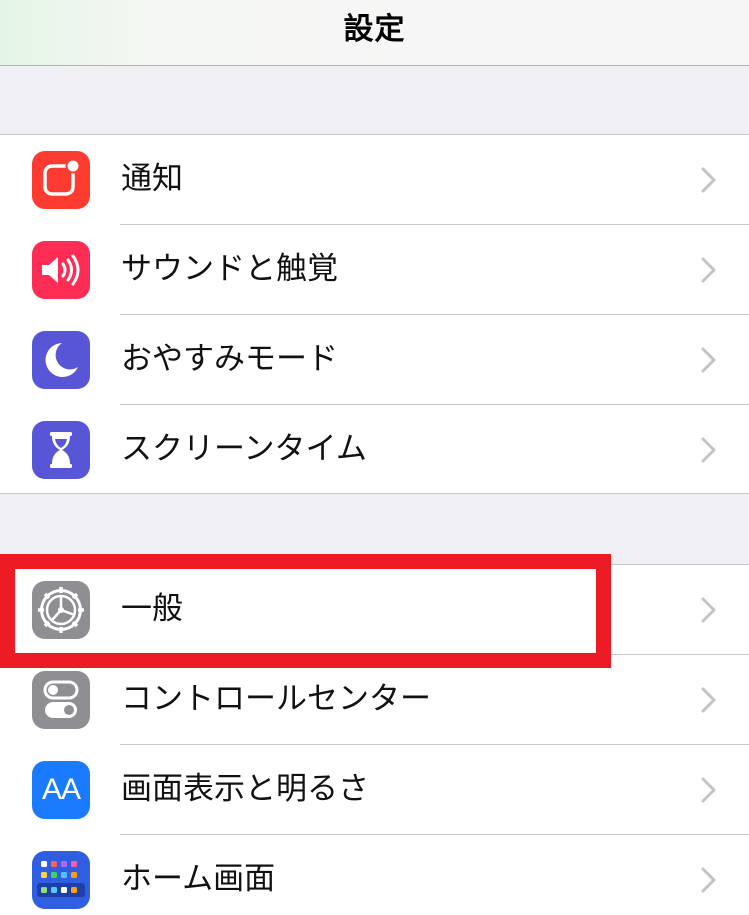 The height and width of the screenshot is (915, 749). What do you see at coordinates (374, 875) in the screenshot?
I see `settings-row-home-screen: ホーム画面` at bounding box center [374, 875].